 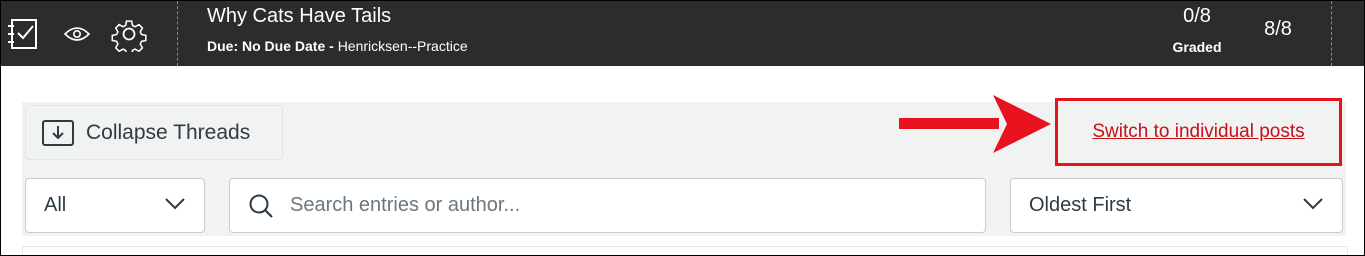 I want to click on rubric-icon, so click(x=22, y=33).